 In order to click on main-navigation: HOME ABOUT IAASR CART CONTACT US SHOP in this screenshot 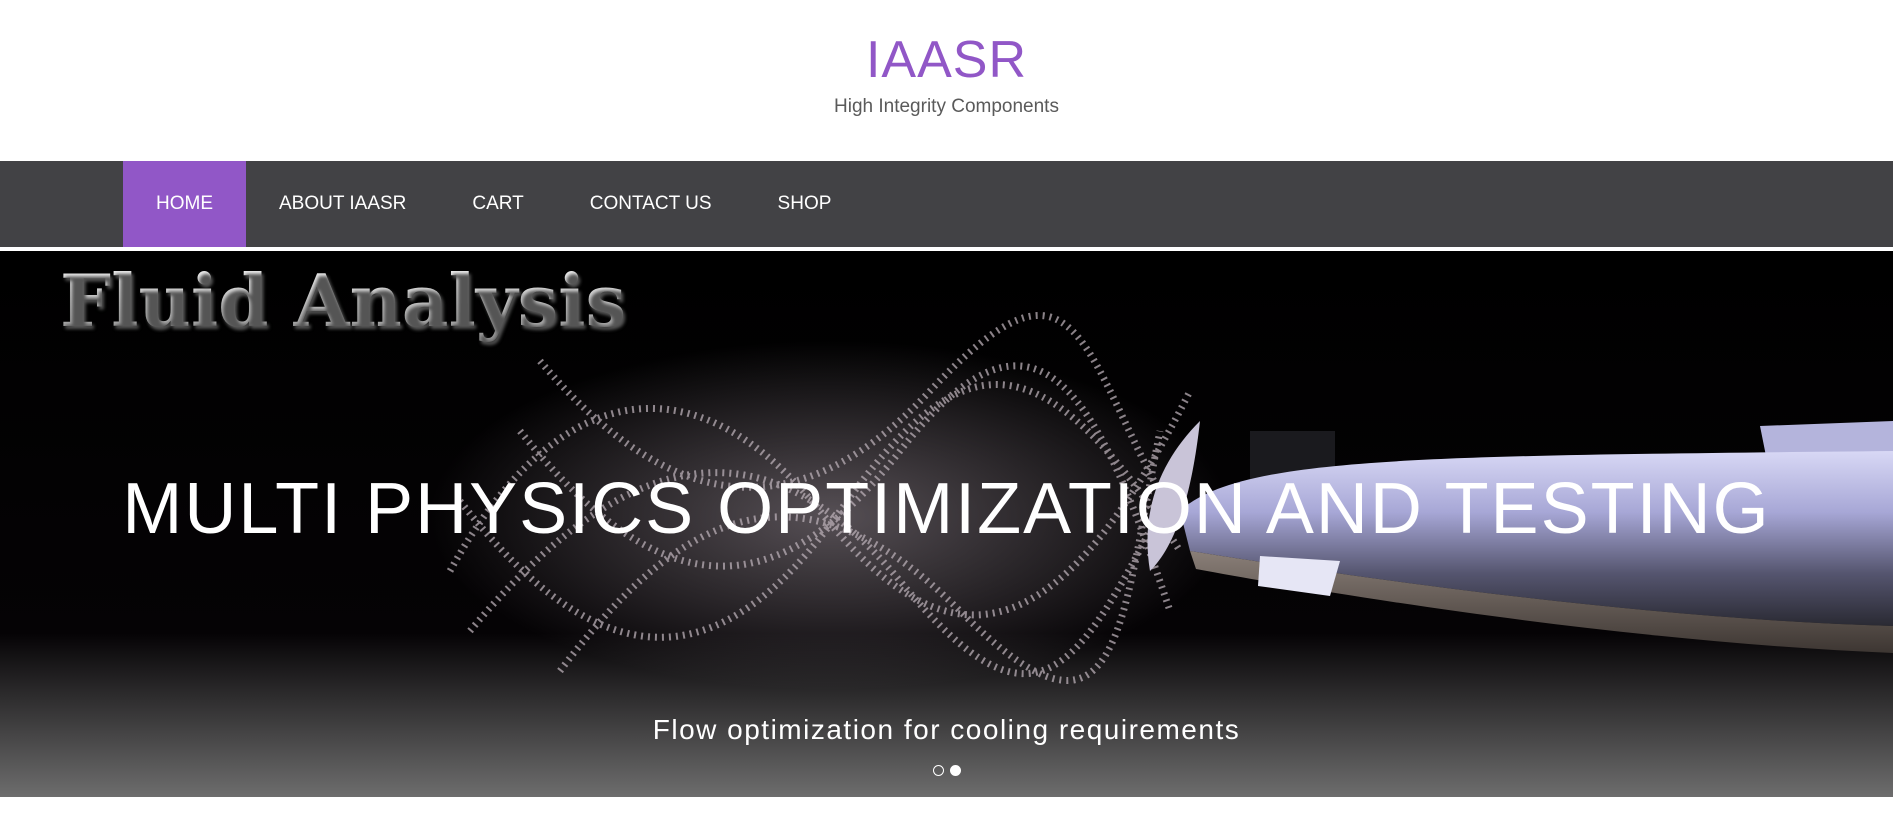, I will do `click(946, 205)`.